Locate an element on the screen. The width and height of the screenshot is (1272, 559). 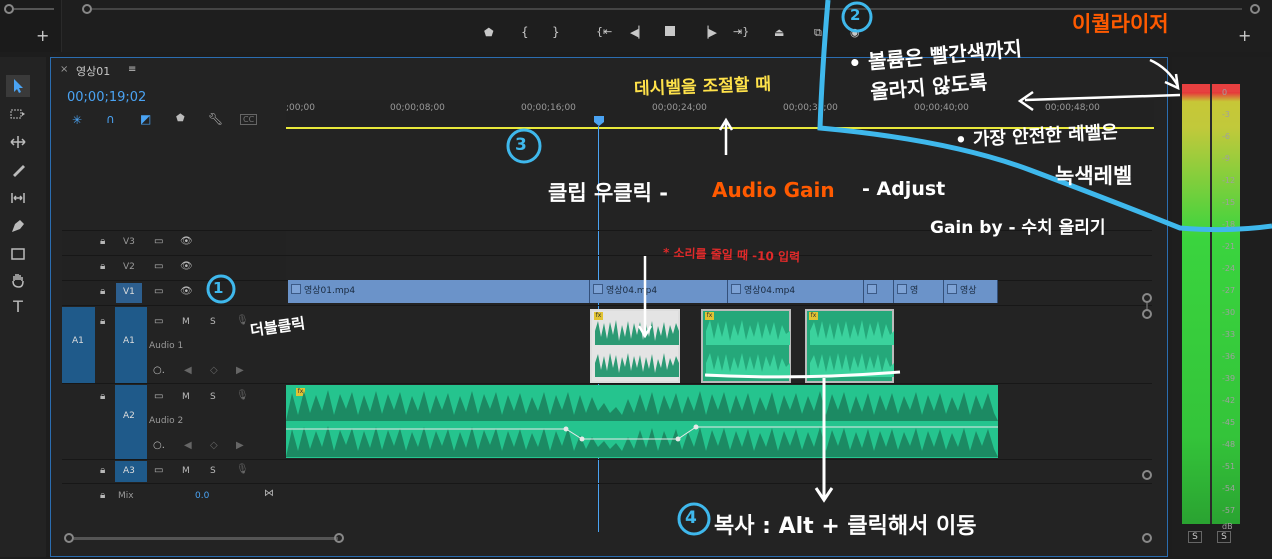
annotation-step-4: 4 is located at coordinates (691, 518).